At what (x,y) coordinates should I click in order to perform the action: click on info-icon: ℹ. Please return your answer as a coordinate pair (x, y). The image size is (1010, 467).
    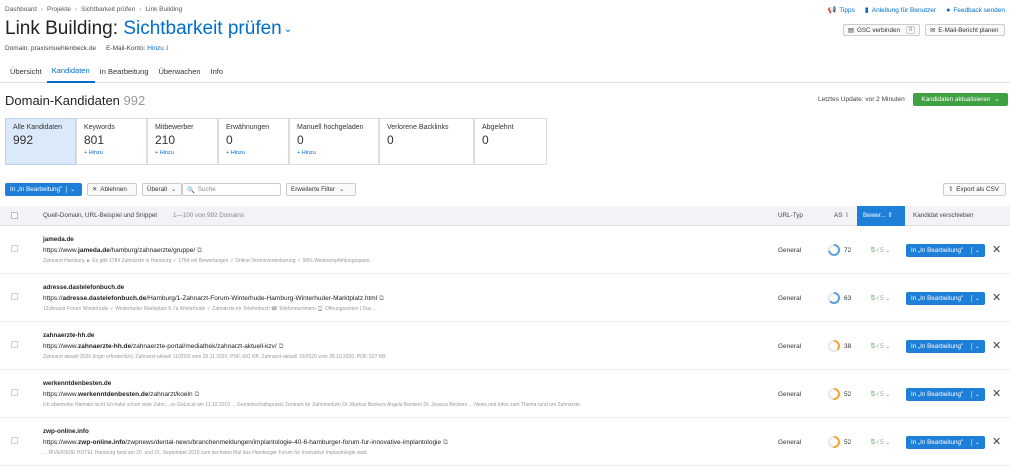
    Looking at the image, I should click on (167, 48).